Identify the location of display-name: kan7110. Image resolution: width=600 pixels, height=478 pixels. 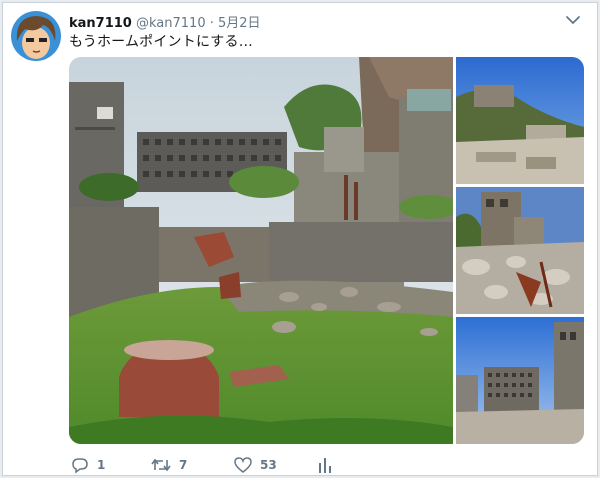
(100, 23).